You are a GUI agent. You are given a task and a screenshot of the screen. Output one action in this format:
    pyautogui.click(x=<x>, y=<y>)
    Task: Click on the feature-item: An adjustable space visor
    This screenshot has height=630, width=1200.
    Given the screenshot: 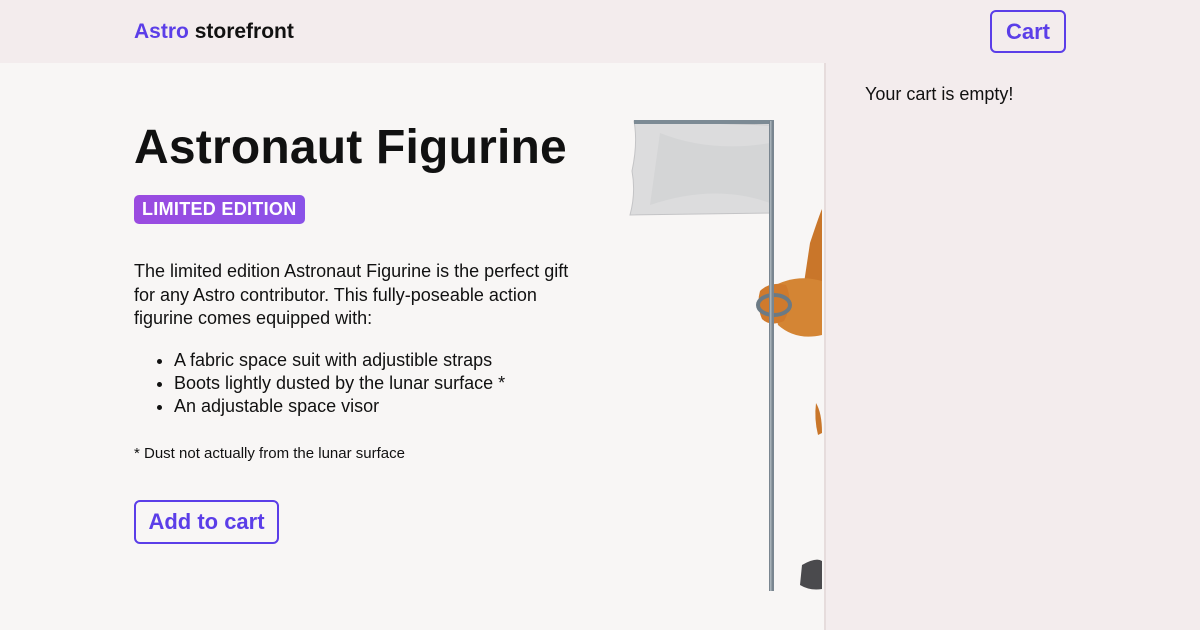 What is the action you would take?
    pyautogui.click(x=384, y=406)
    